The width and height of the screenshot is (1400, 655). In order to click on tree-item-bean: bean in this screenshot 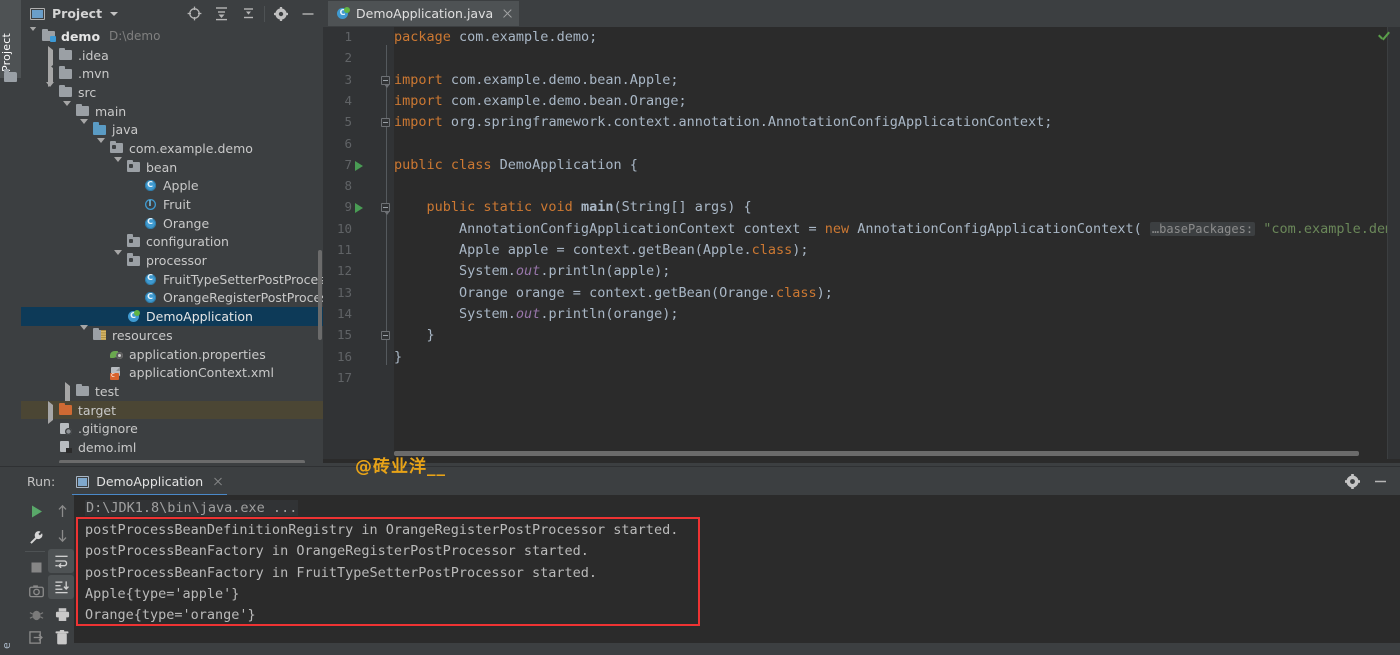, I will do `click(172, 167)`.